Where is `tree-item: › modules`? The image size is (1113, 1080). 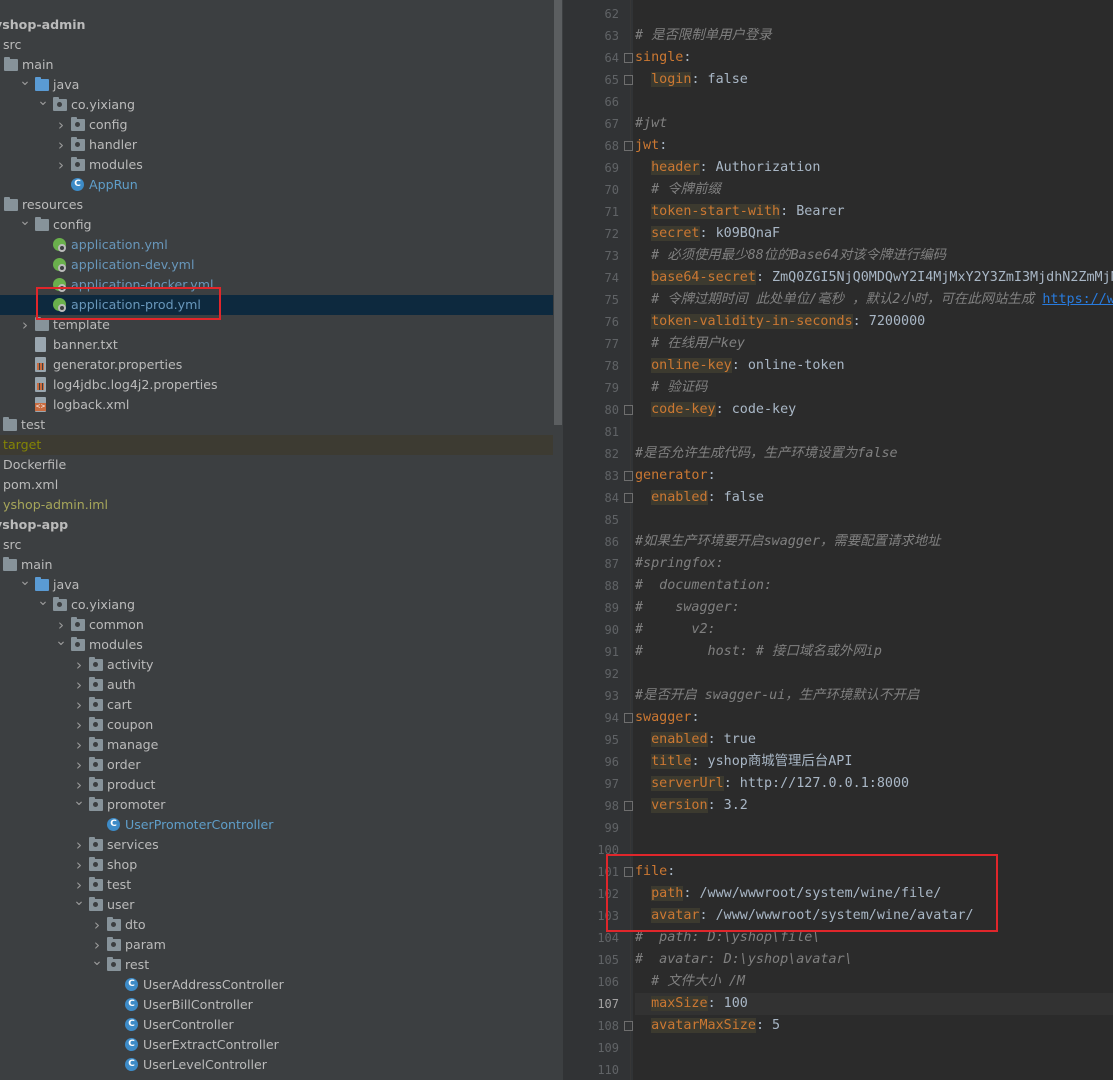
tree-item: › modules is located at coordinates (276, 165).